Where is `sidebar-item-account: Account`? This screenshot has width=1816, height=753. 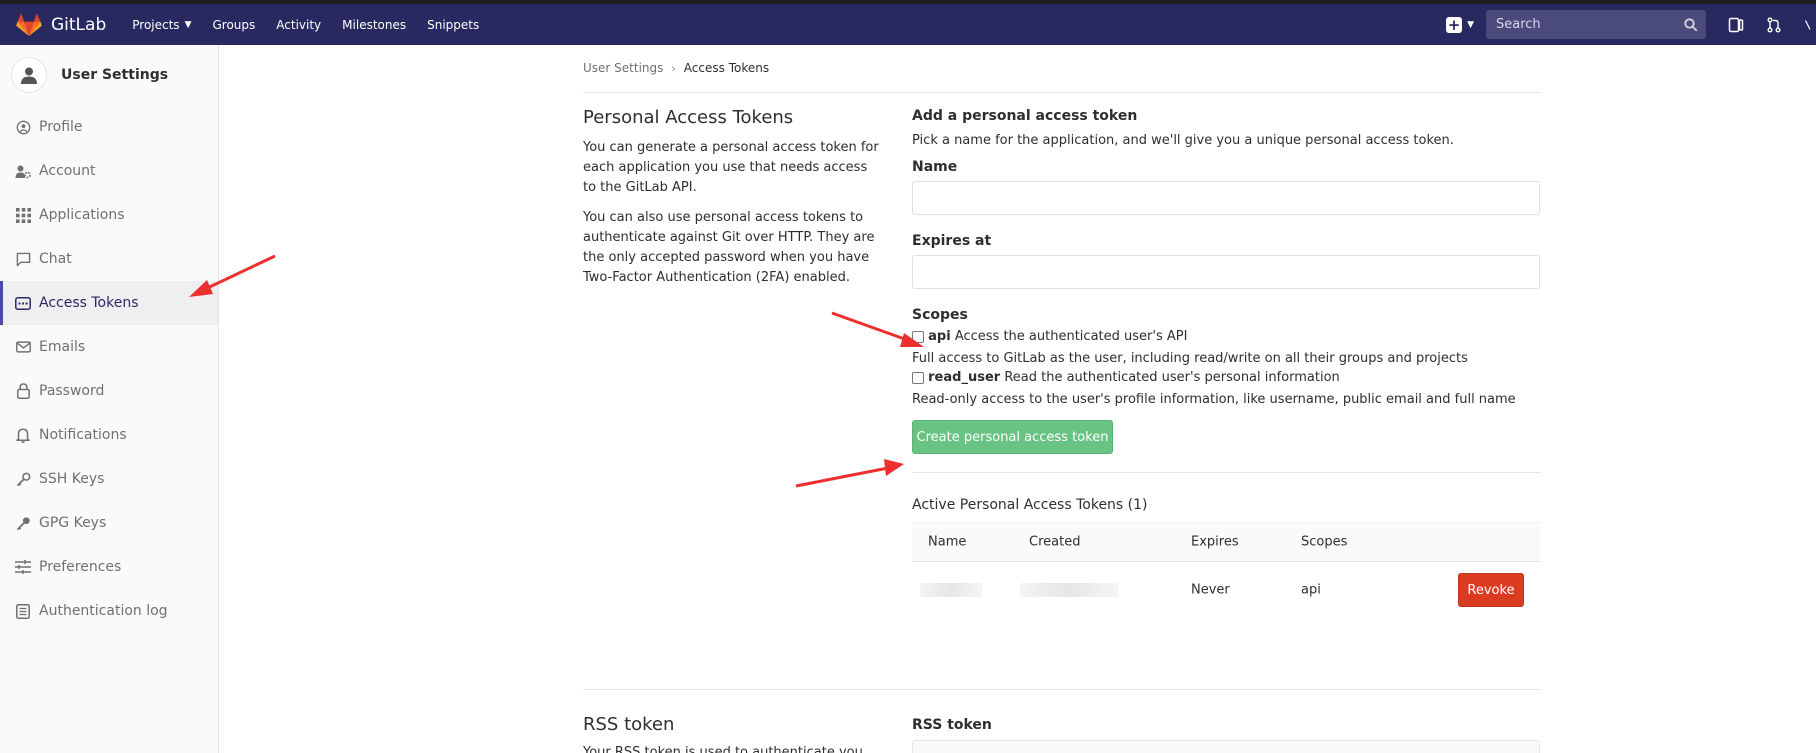
sidebar-item-account: Account is located at coordinates (109, 171).